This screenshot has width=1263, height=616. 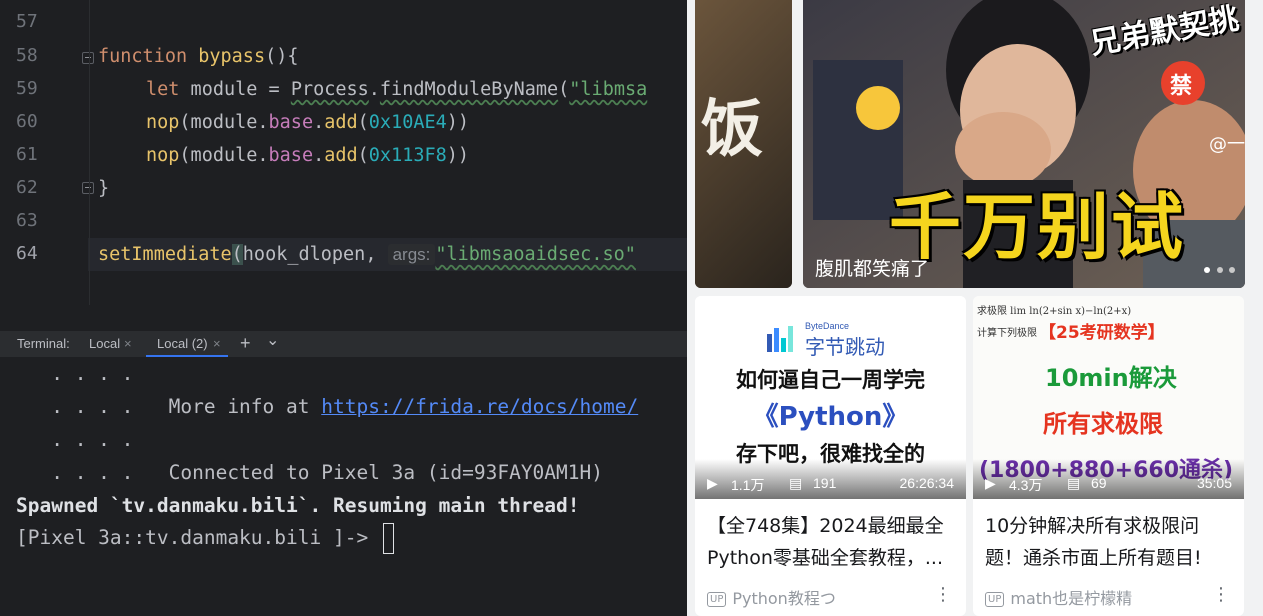 I want to click on comment-count: 191, so click(x=825, y=483).